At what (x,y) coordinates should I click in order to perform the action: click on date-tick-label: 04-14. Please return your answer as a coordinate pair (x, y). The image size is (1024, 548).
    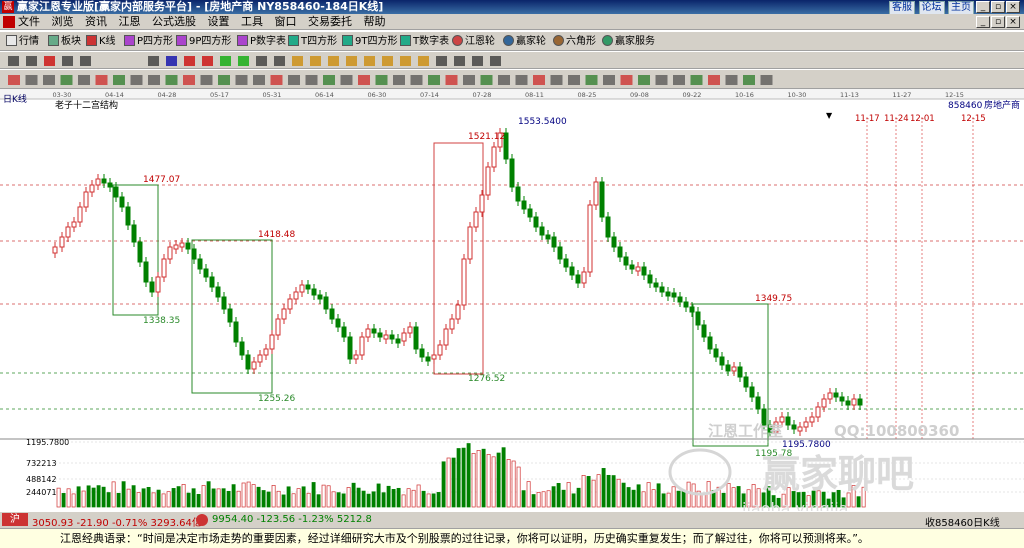
    Looking at the image, I should click on (114, 95).